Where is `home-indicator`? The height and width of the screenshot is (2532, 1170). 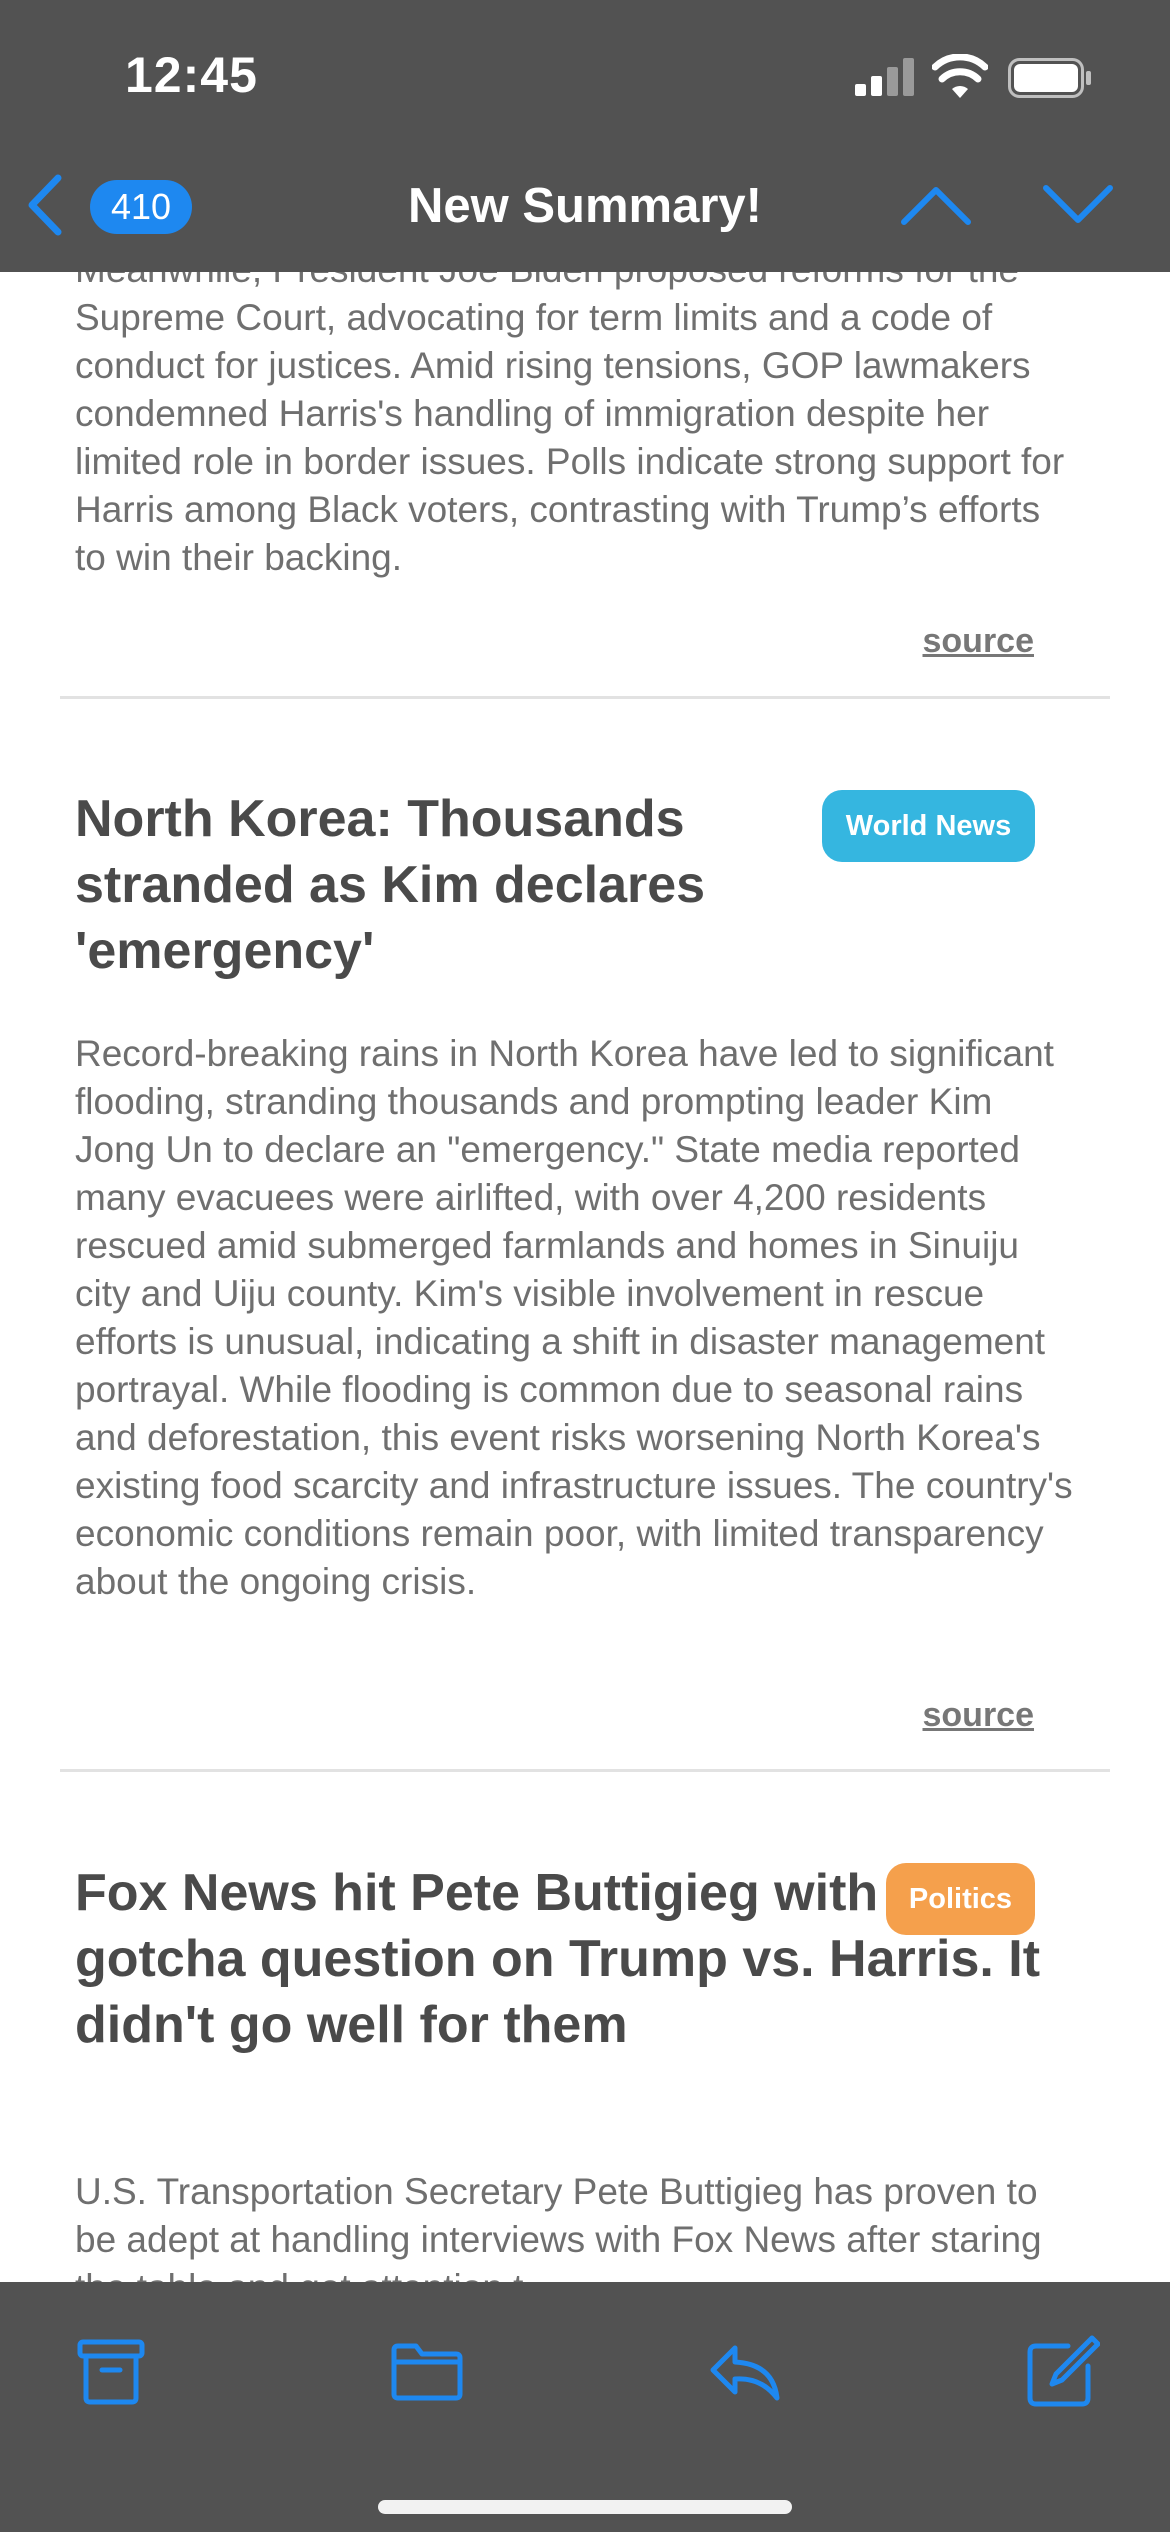 home-indicator is located at coordinates (585, 2507).